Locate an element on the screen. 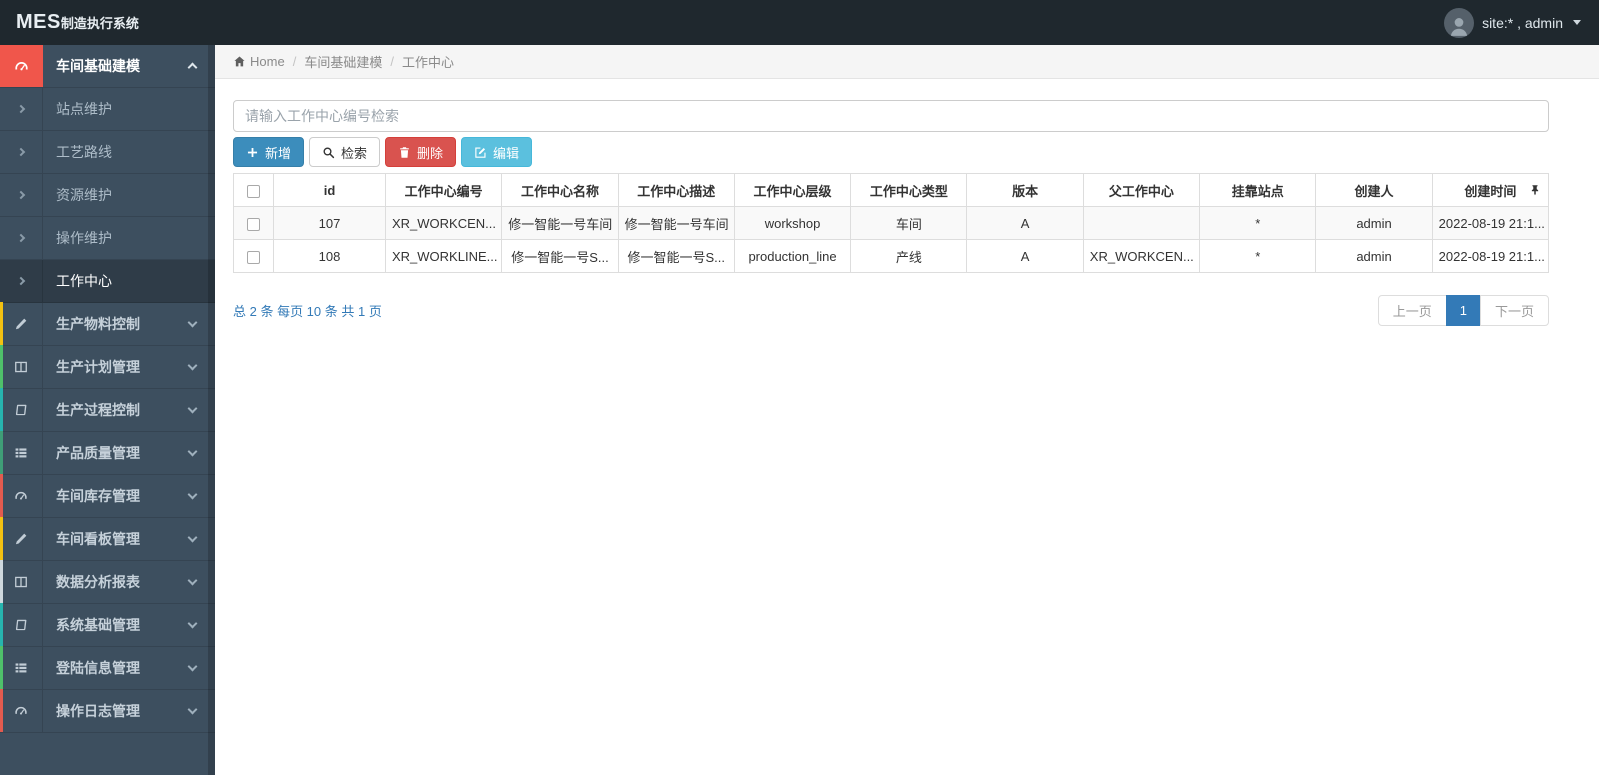  header-cell-0: id is located at coordinates (329, 190).